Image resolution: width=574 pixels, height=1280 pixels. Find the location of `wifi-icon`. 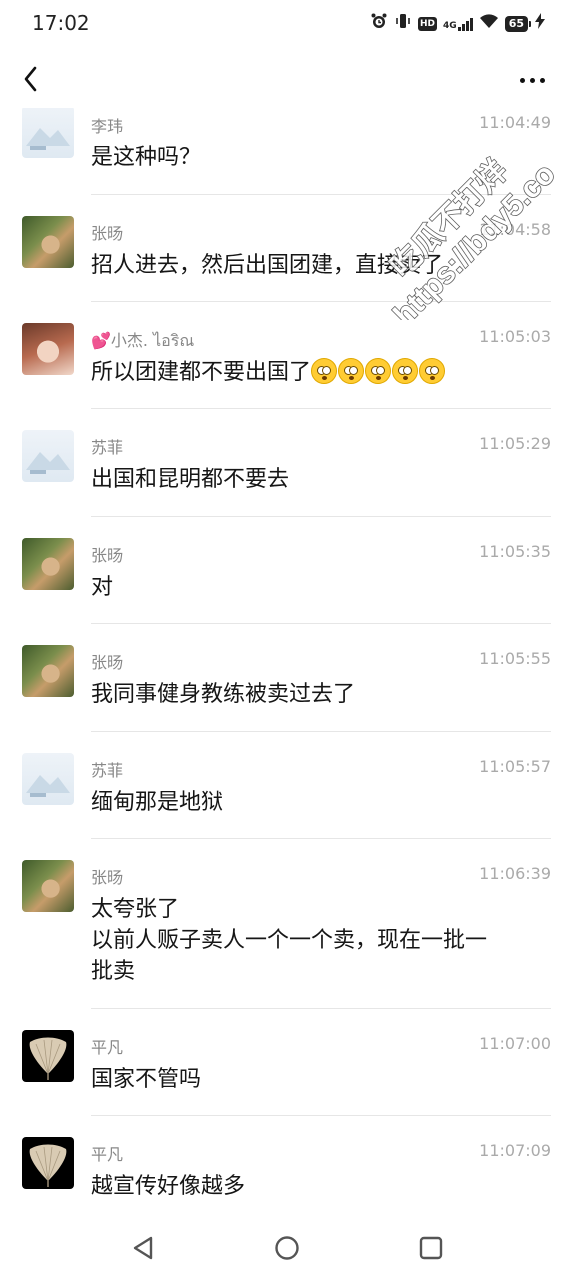

wifi-icon is located at coordinates (489, 23).